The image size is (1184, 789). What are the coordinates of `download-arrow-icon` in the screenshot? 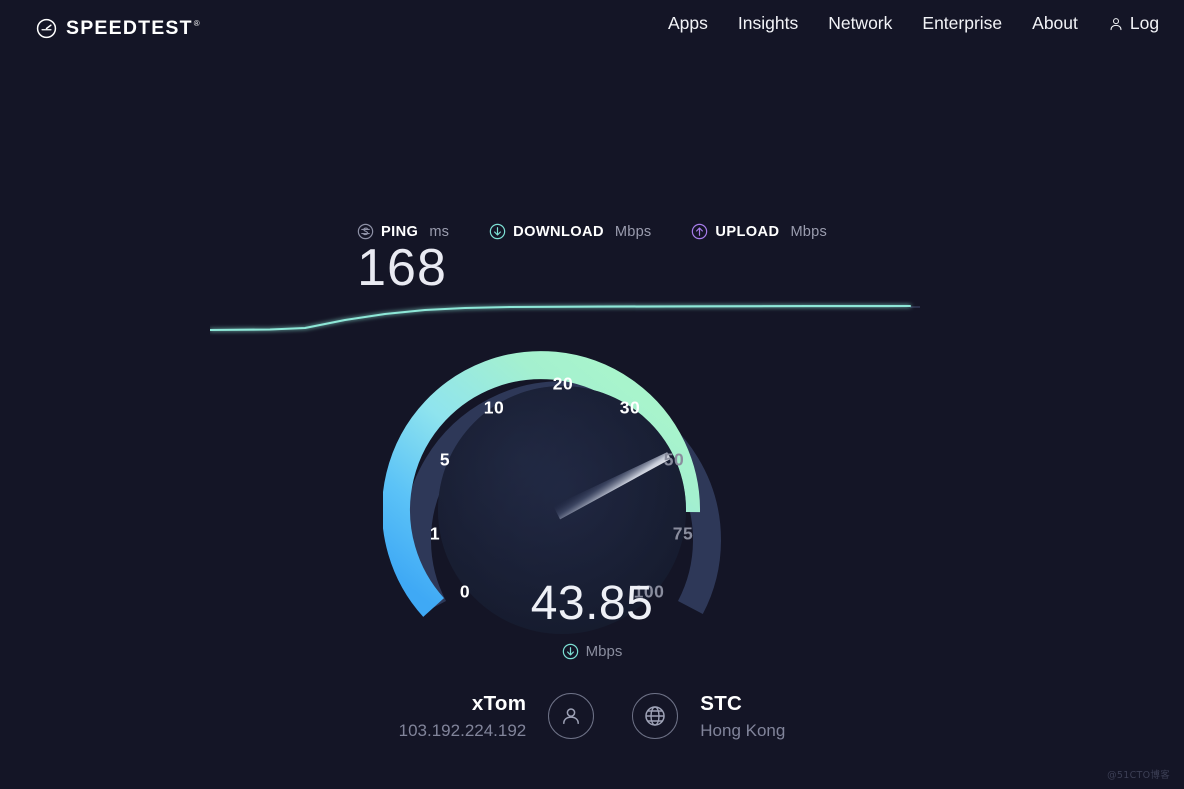 It's located at (570, 651).